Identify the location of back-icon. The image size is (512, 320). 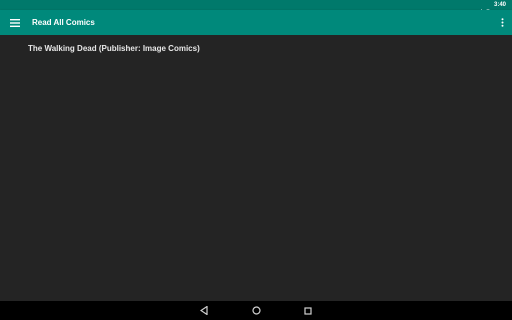
(203, 310).